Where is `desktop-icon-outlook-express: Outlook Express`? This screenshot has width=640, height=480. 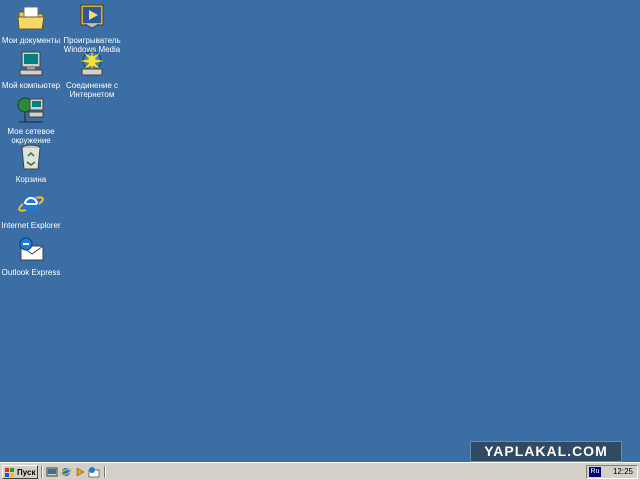 desktop-icon-outlook-express: Outlook Express is located at coordinates (31, 255).